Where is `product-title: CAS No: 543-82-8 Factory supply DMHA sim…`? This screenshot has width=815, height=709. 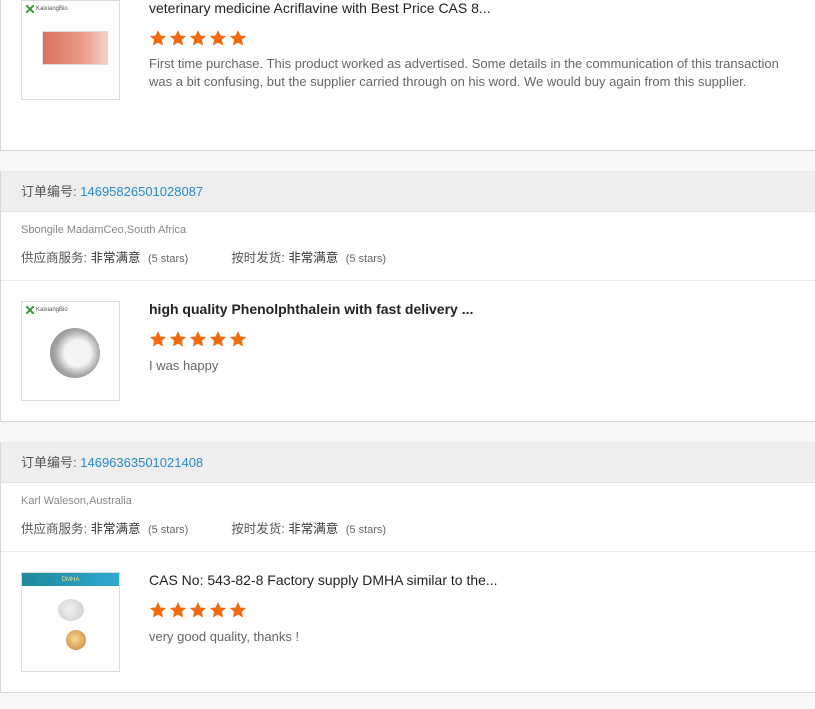 product-title: CAS No: 543-82-8 Factory supply DMHA sim… is located at coordinates (323, 580).